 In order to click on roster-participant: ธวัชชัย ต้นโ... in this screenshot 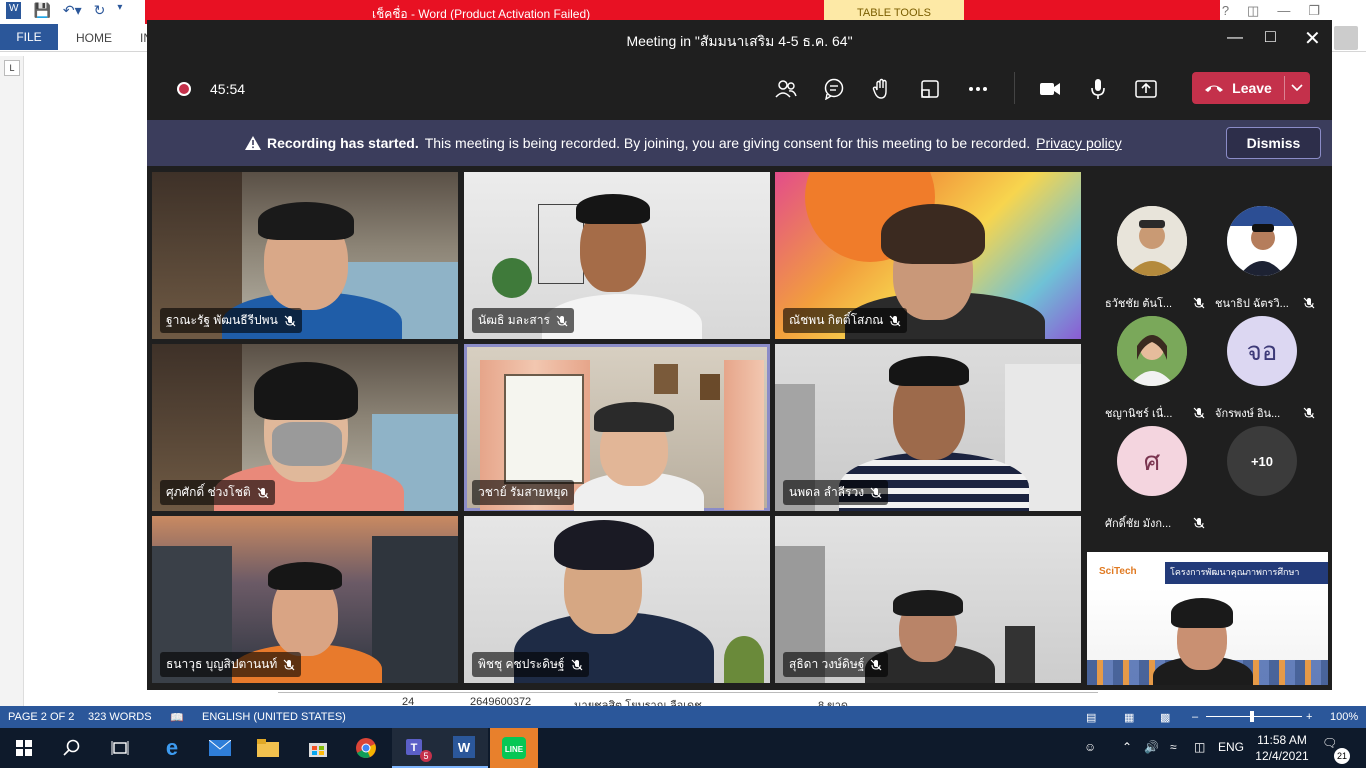, I will do `click(1152, 248)`.